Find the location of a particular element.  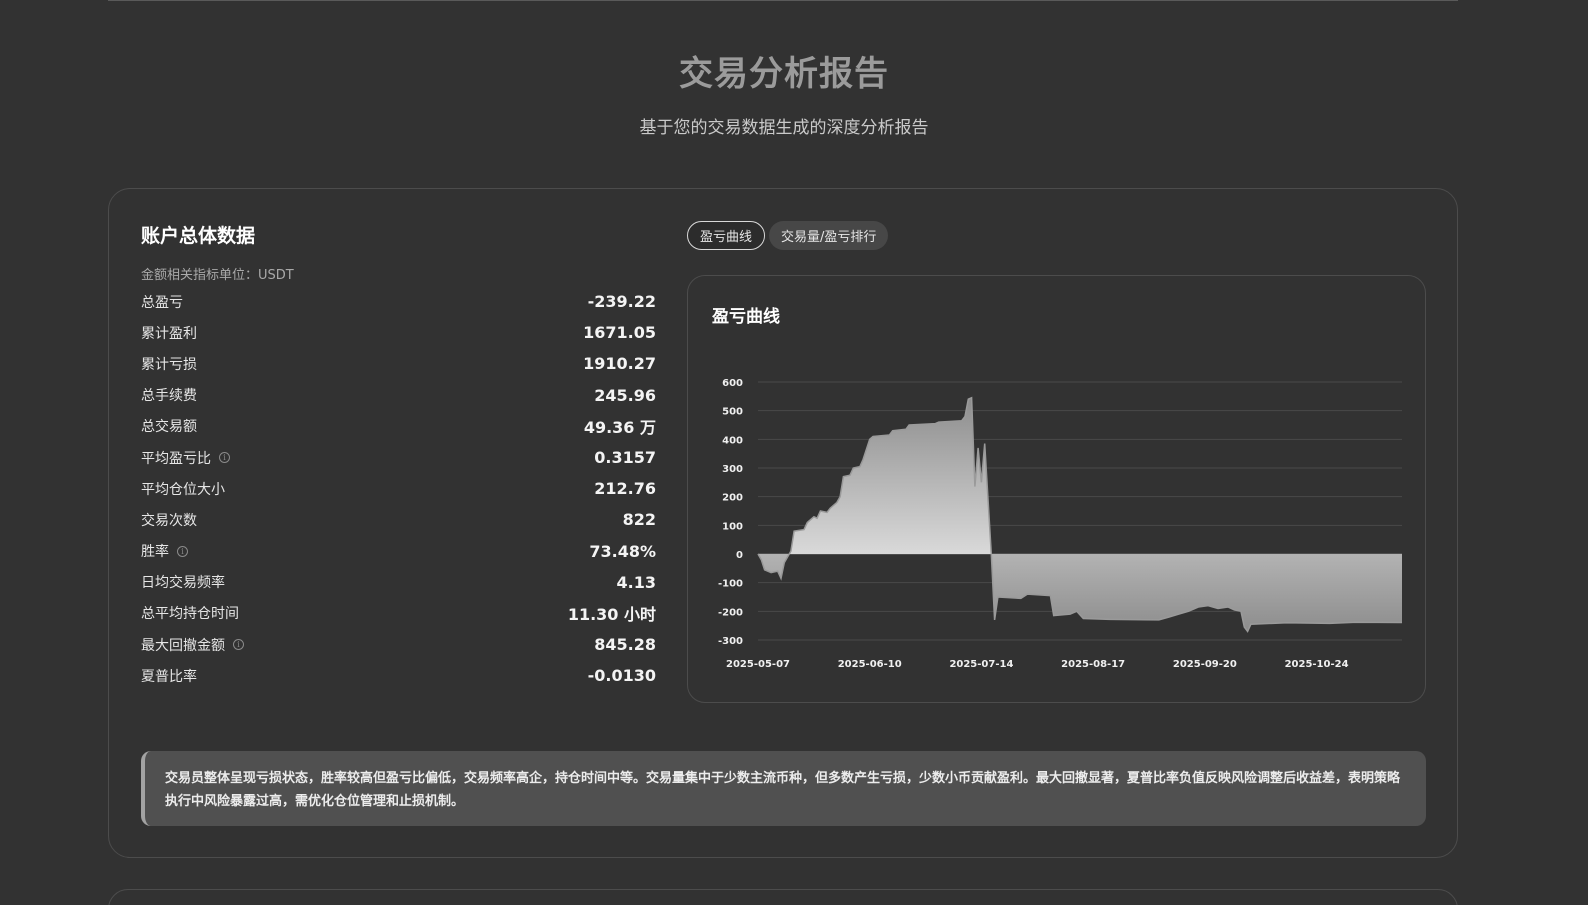

x-tick-label: 2025-08-17 is located at coordinates (1093, 664).